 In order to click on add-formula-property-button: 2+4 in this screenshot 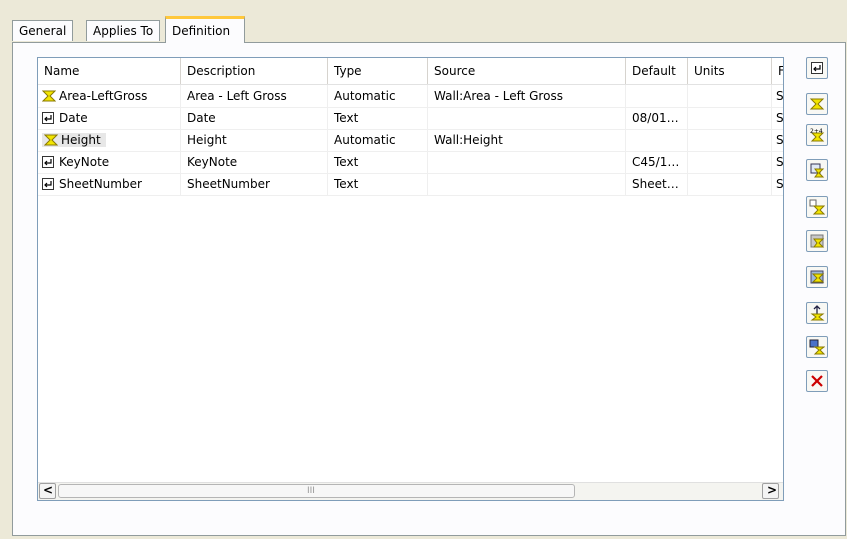, I will do `click(817, 135)`.